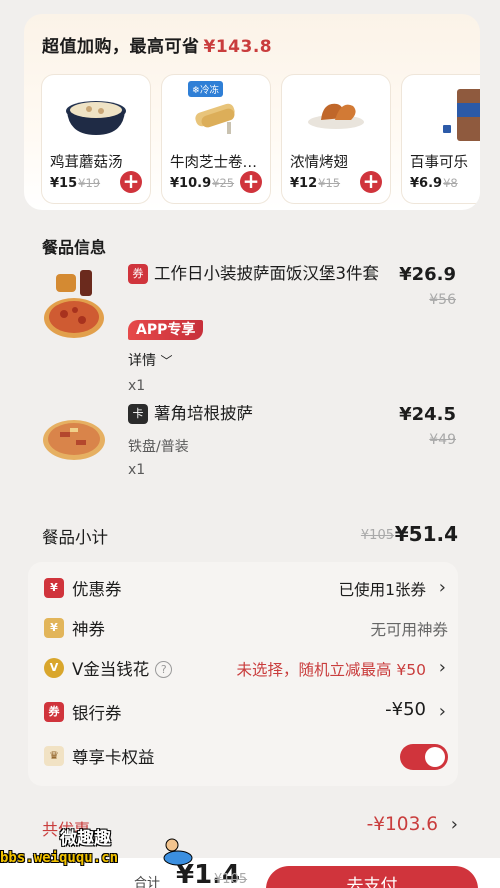 The width and height of the screenshot is (500, 888). I want to click on total-label: 合计, so click(147, 882).